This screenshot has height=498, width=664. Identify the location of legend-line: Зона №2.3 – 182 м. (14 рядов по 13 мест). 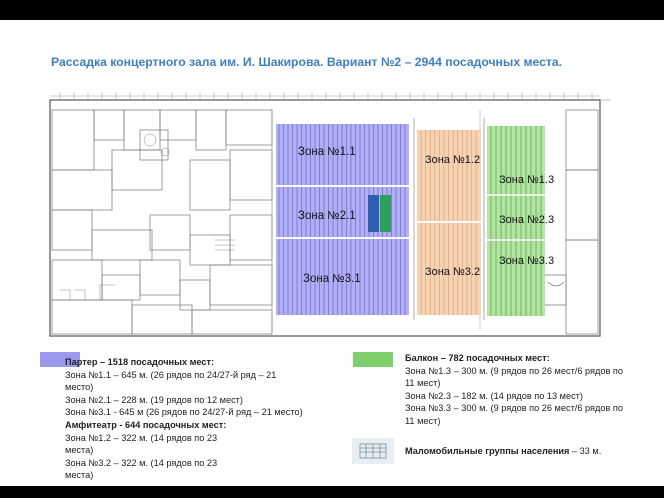
(494, 395).